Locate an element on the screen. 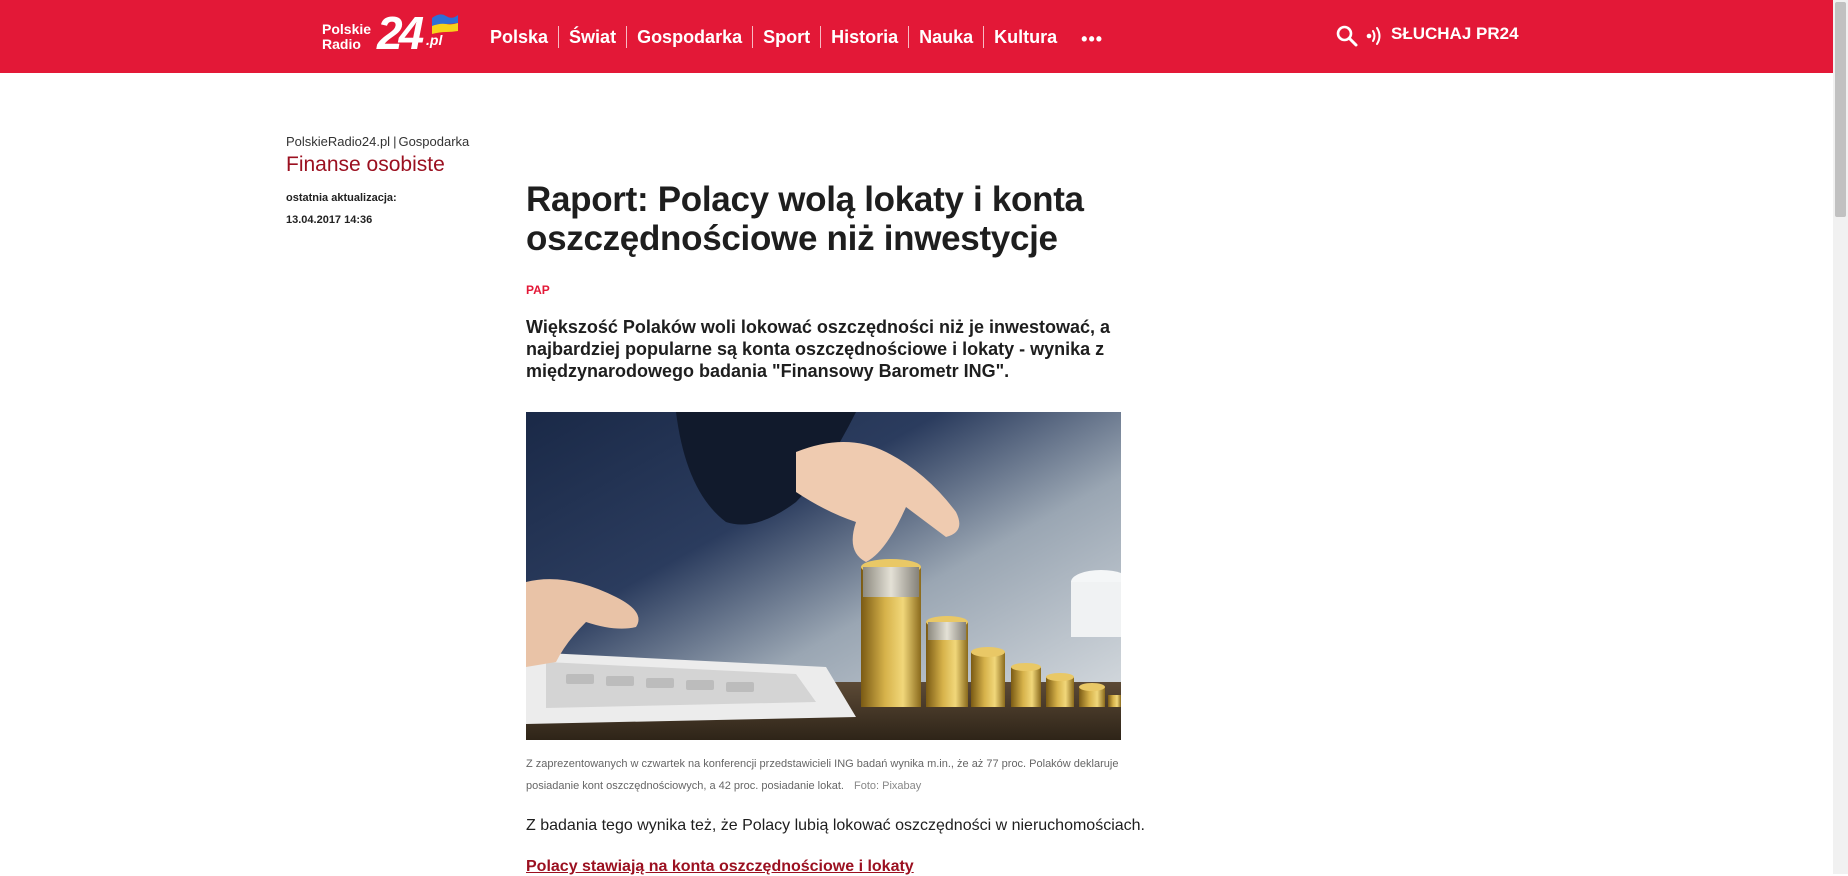 This screenshot has height=876, width=1848. ukraine-flag-icon is located at coordinates (445, 24).